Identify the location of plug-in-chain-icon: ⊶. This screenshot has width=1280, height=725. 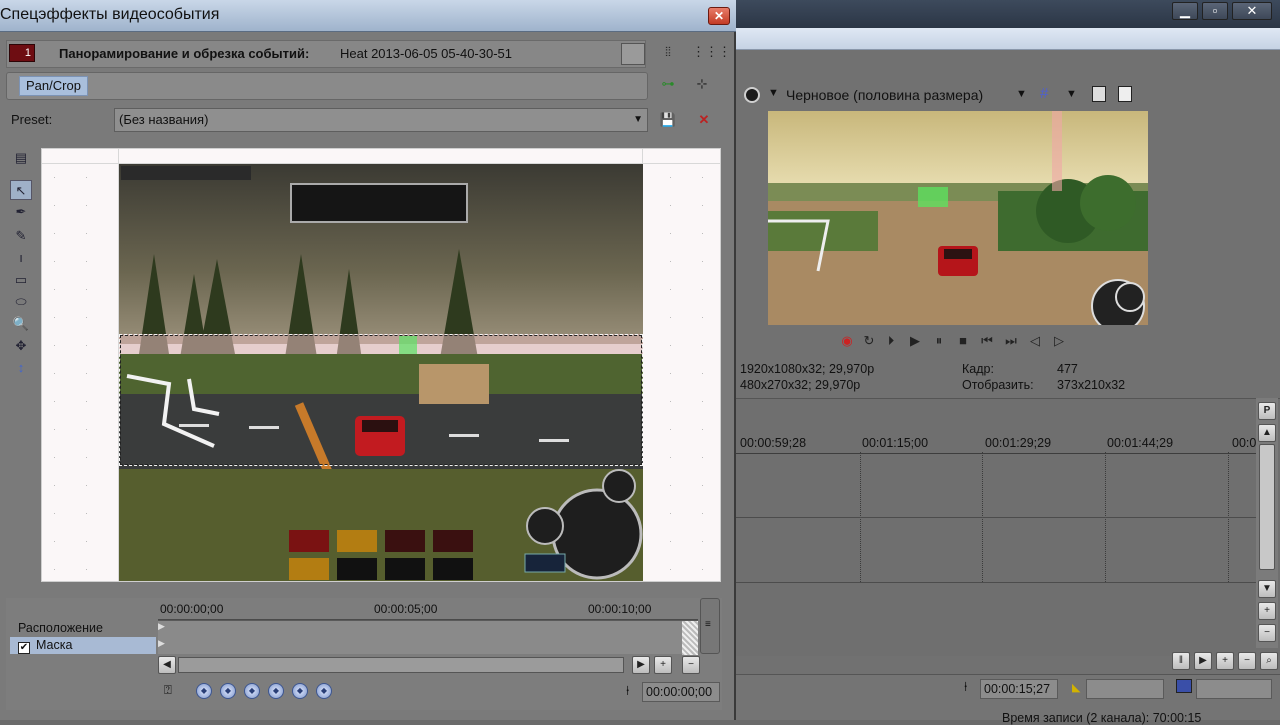
(668, 84).